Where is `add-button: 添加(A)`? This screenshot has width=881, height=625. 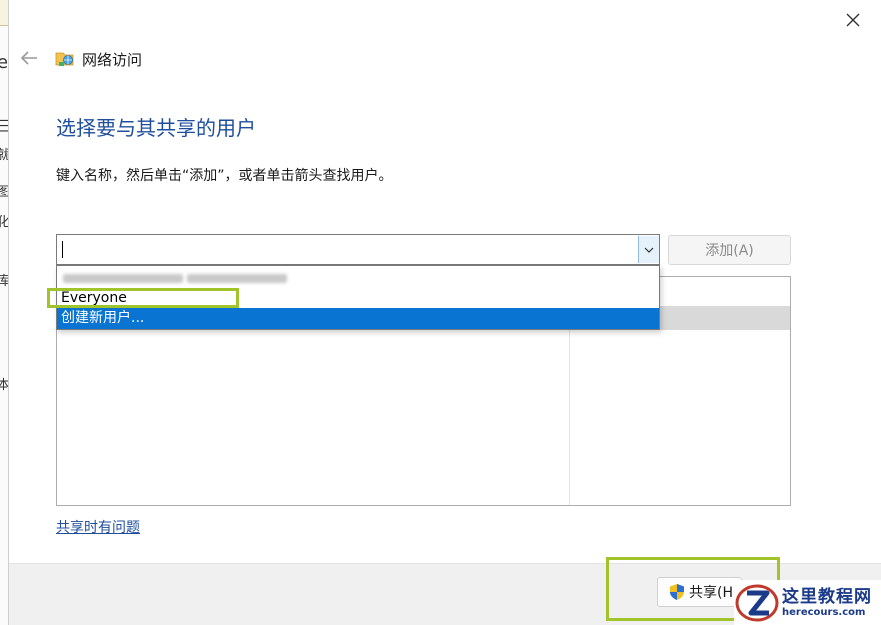
add-button: 添加(A) is located at coordinates (729, 250).